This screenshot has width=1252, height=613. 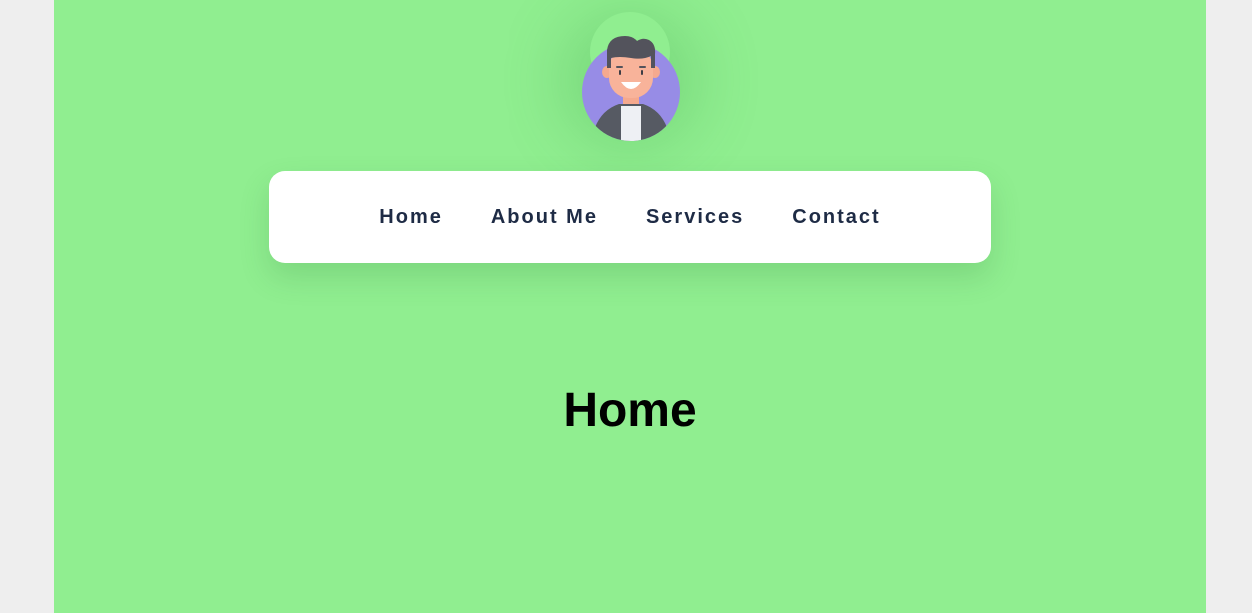 I want to click on nav-list: Home About Me Services Contact, so click(x=629, y=217).